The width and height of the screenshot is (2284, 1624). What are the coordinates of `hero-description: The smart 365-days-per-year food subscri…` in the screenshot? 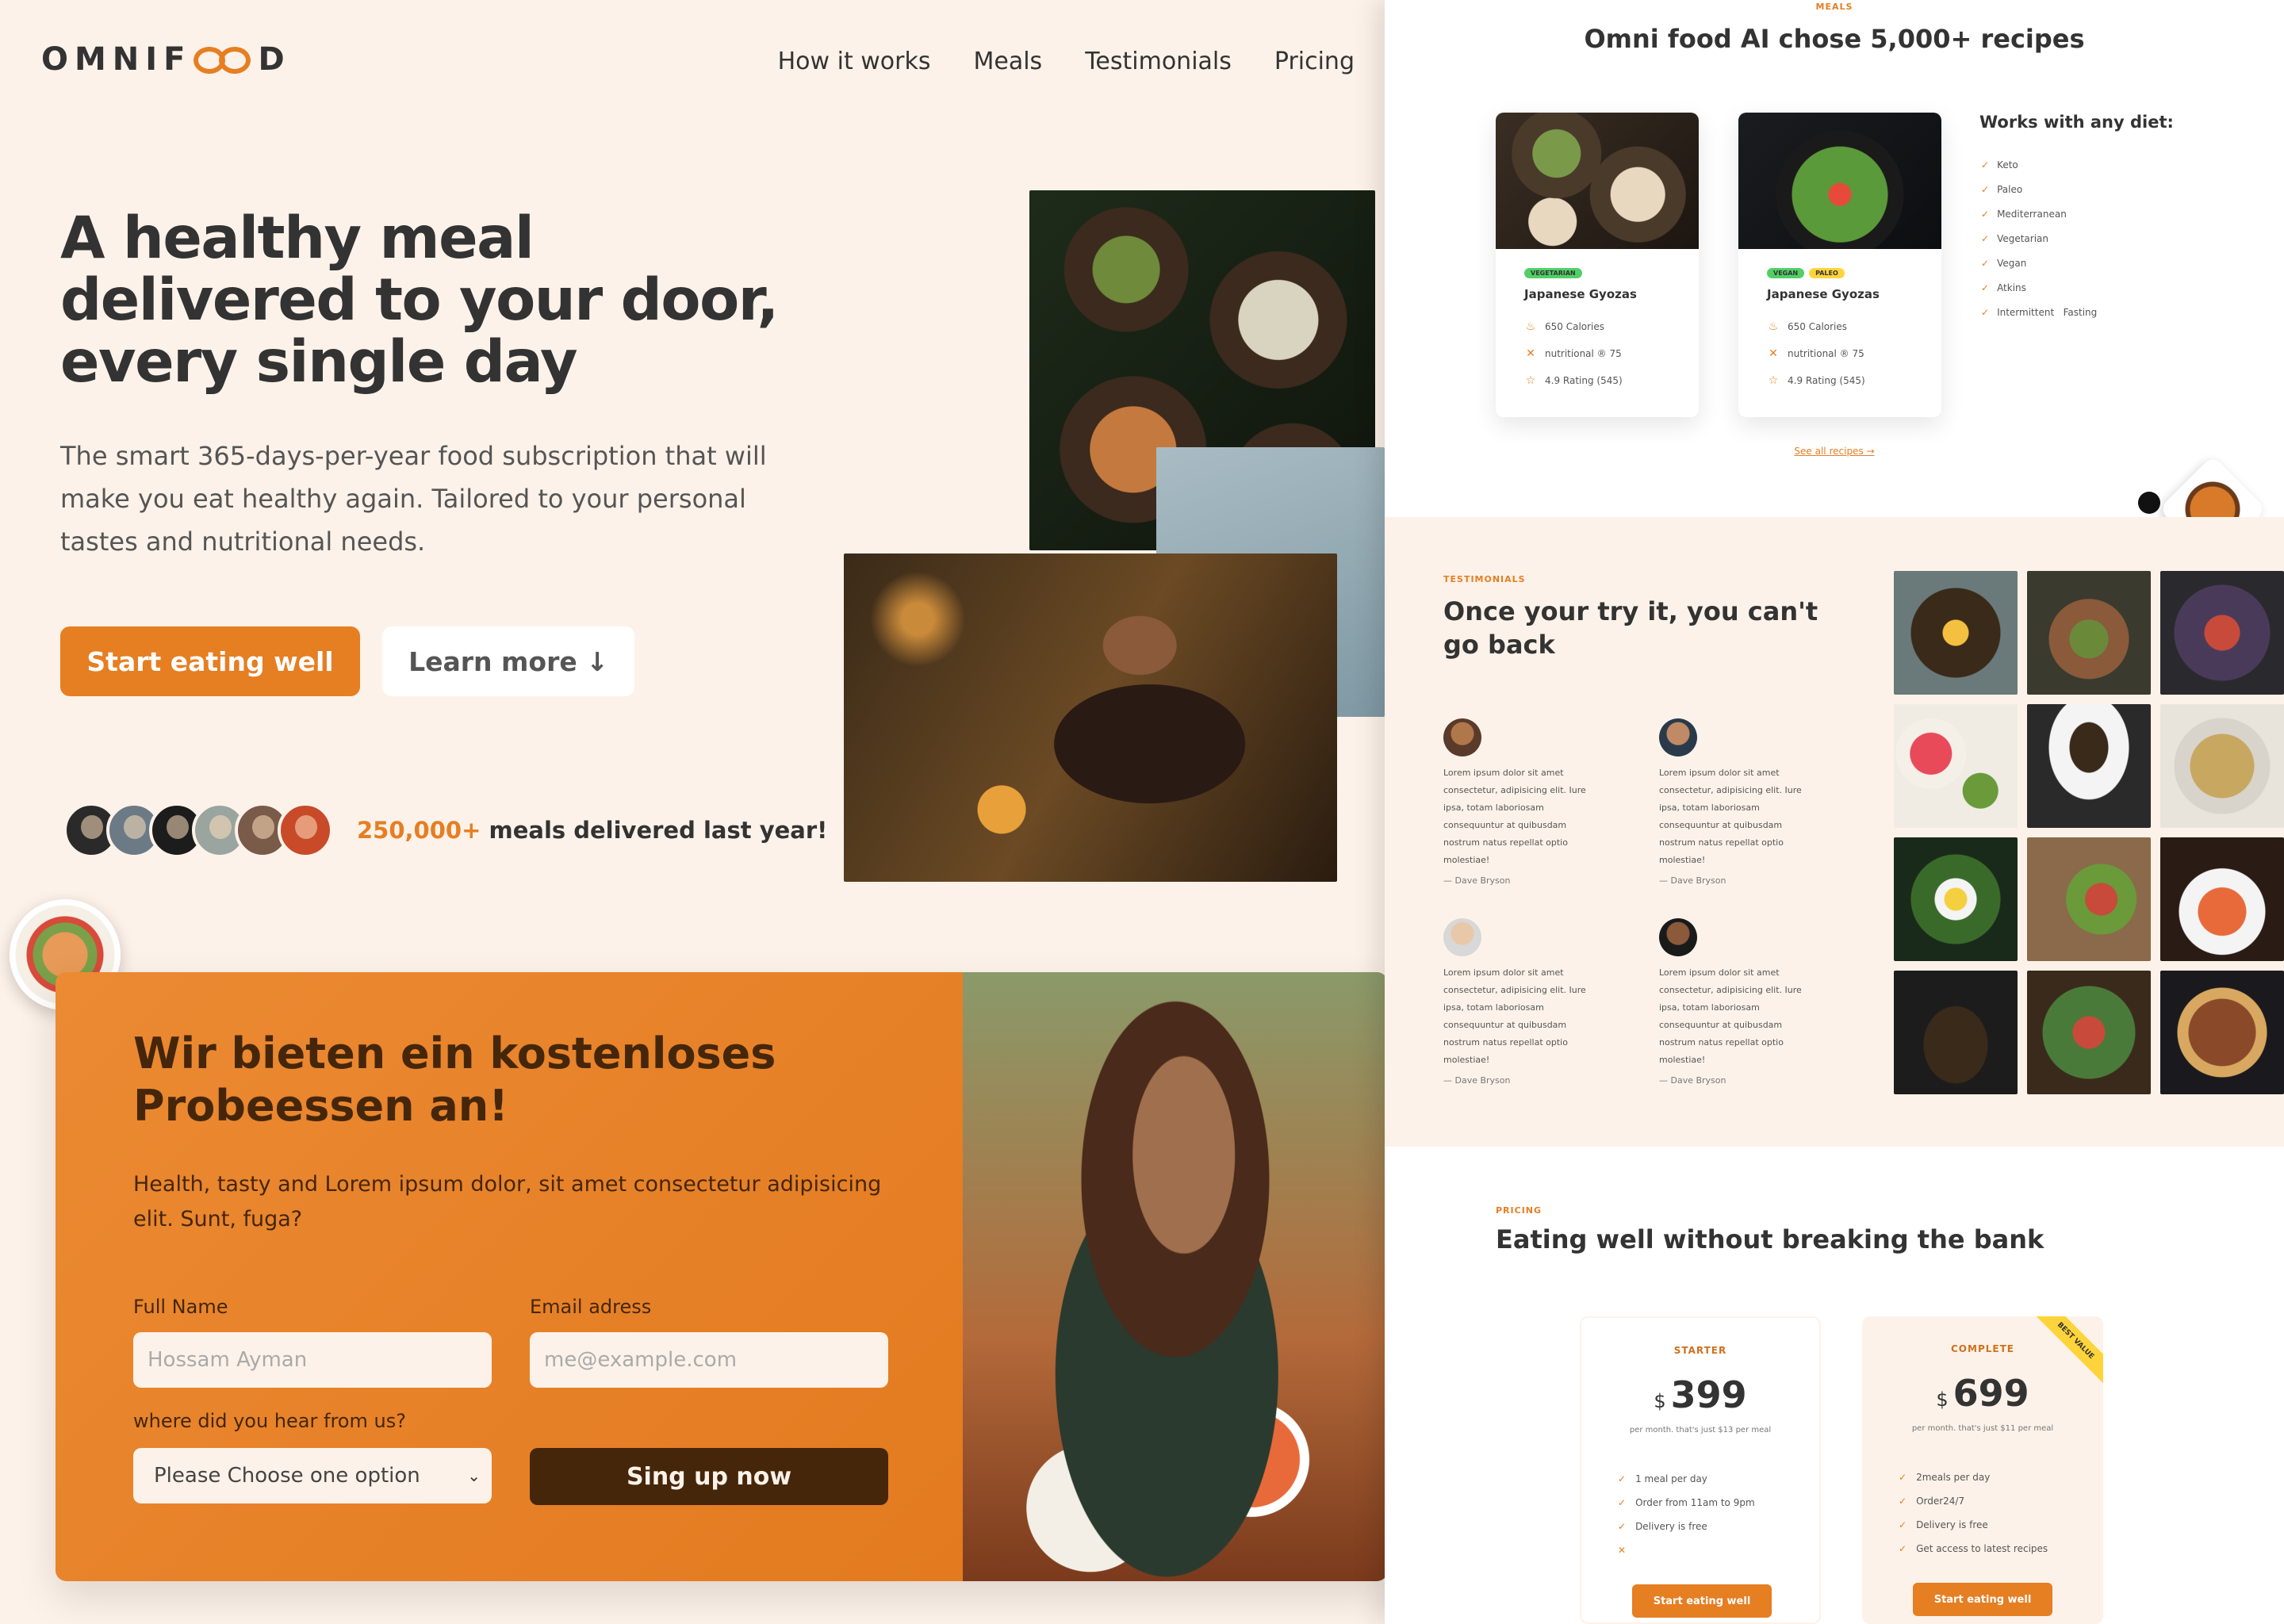 It's located at (413, 499).